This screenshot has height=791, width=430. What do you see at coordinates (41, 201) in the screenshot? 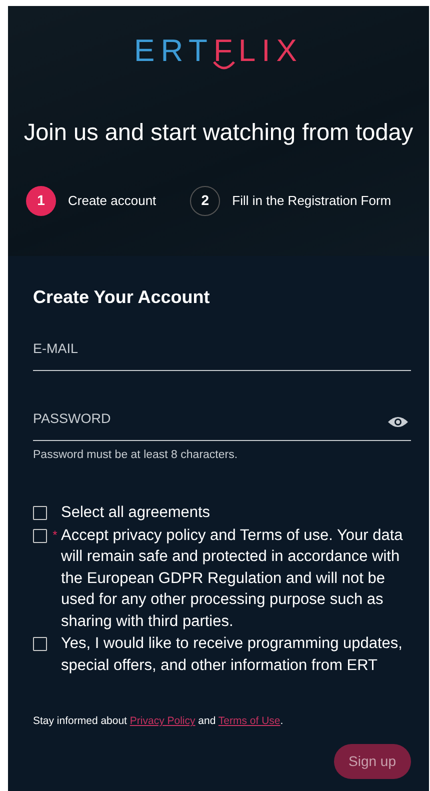
I see `step-number: 1` at bounding box center [41, 201].